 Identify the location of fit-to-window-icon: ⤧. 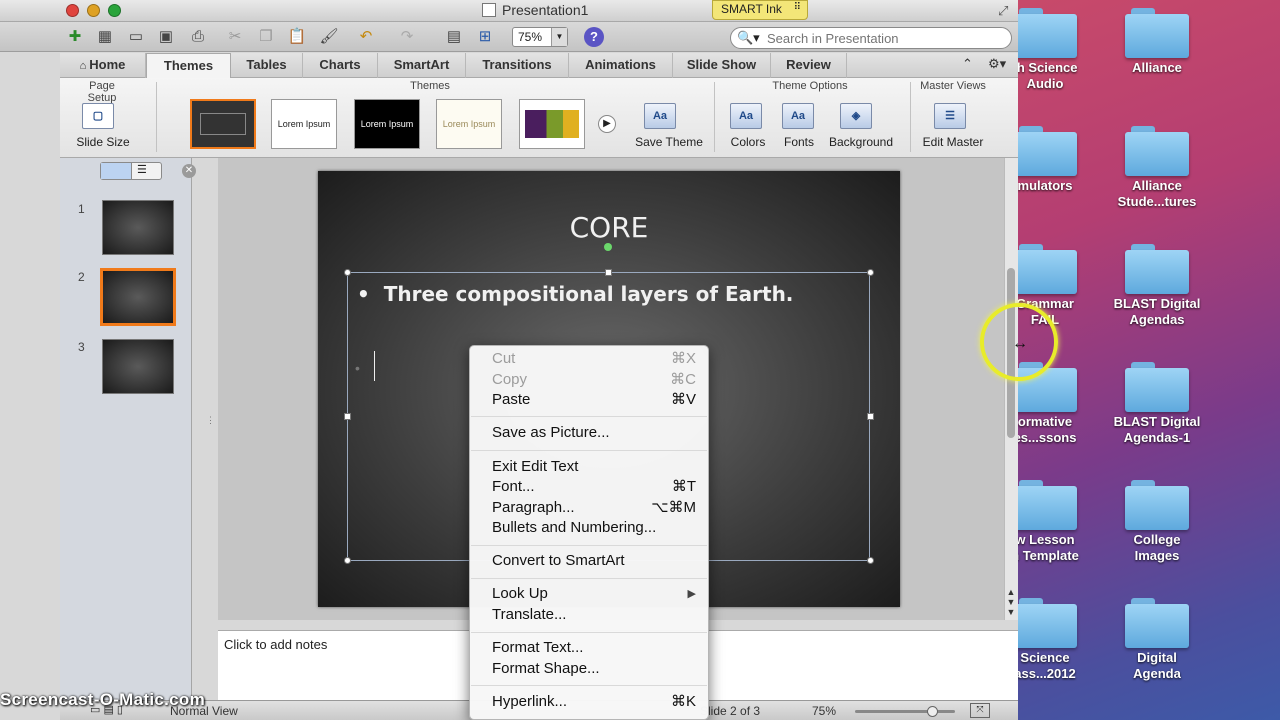
(980, 710).